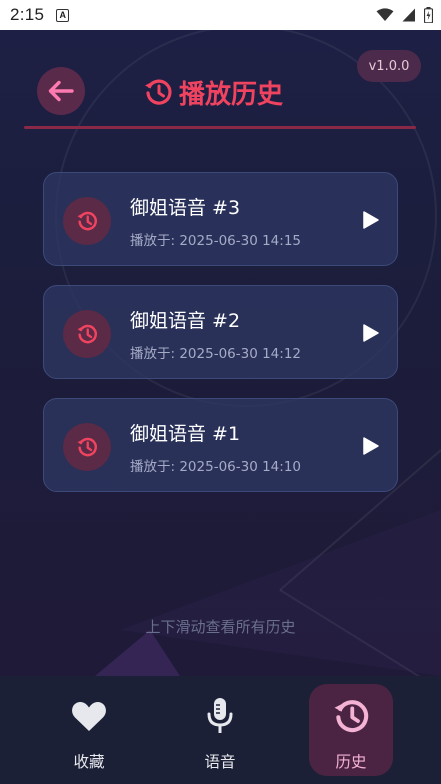  Describe the element at coordinates (215, 241) in the screenshot. I see `history-item-time: 播放于: 2025-06-30 14:15` at that location.